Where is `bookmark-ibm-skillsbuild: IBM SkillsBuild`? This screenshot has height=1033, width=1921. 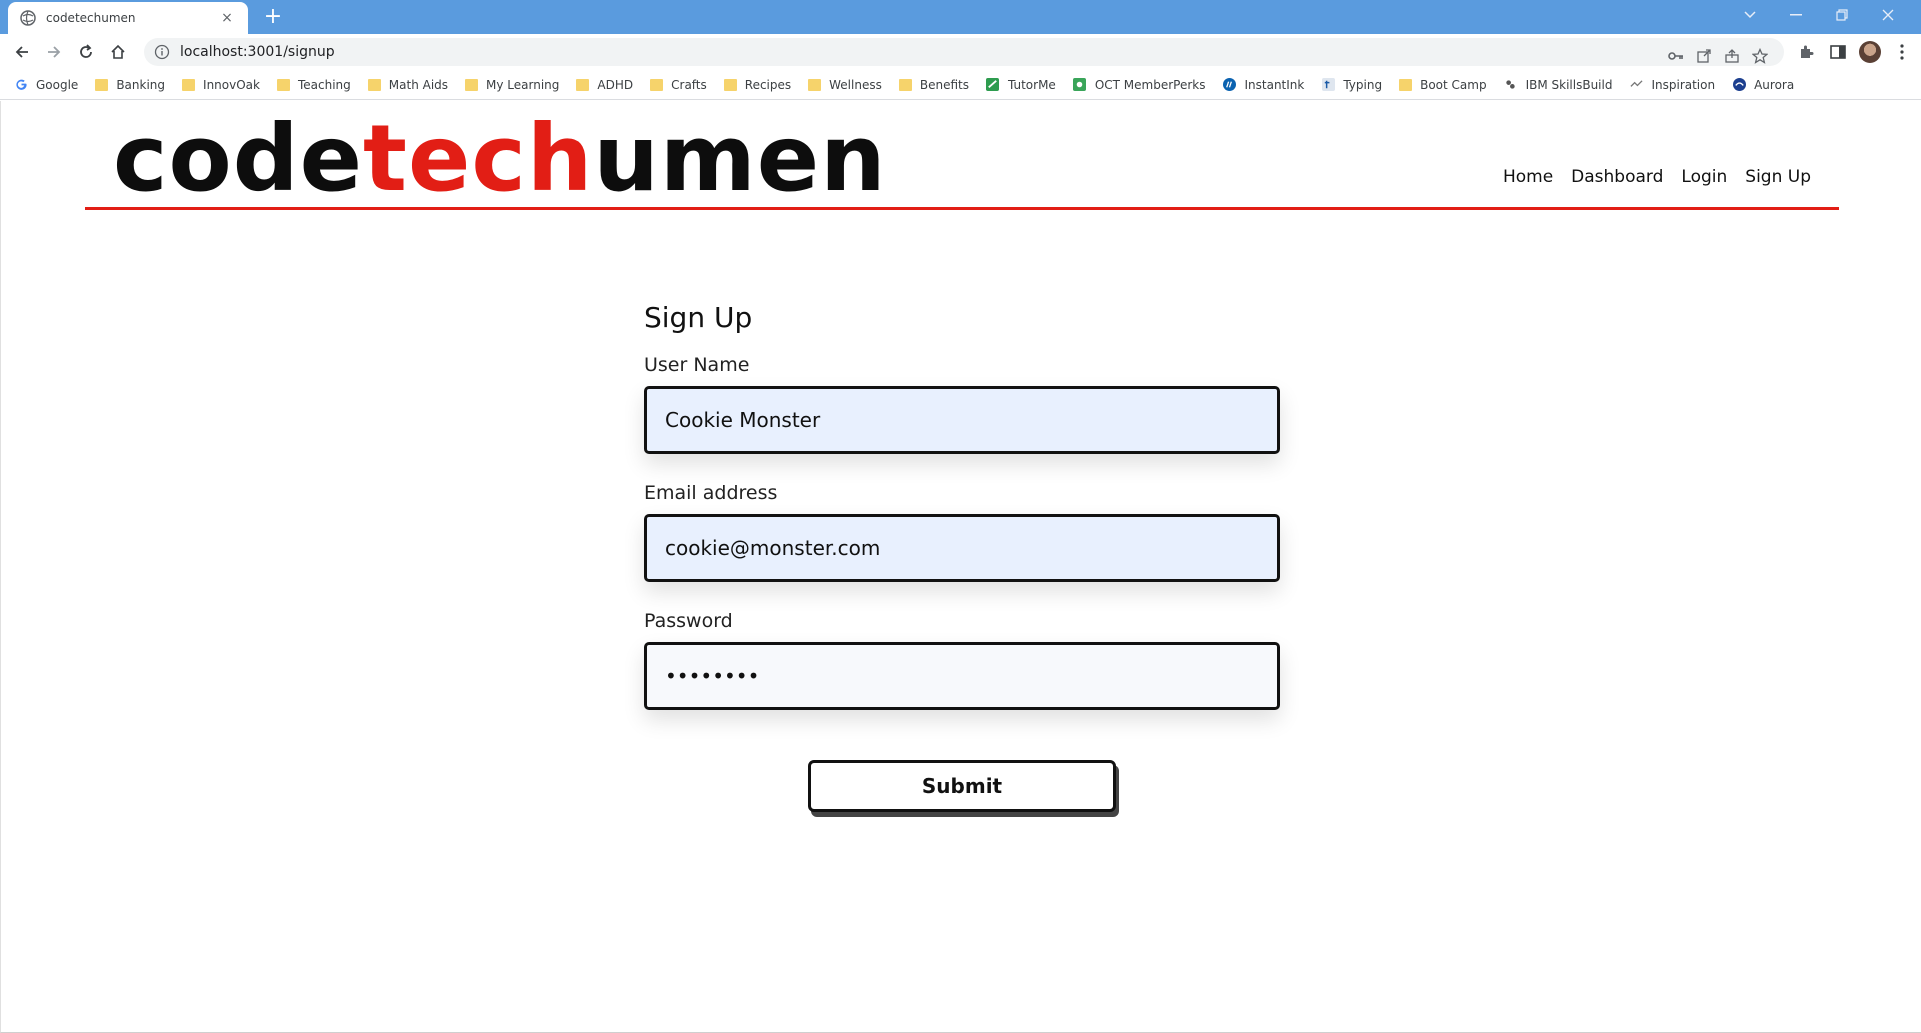
bookmark-ibm-skillsbuild: IBM SkillsBuild is located at coordinates (1558, 84).